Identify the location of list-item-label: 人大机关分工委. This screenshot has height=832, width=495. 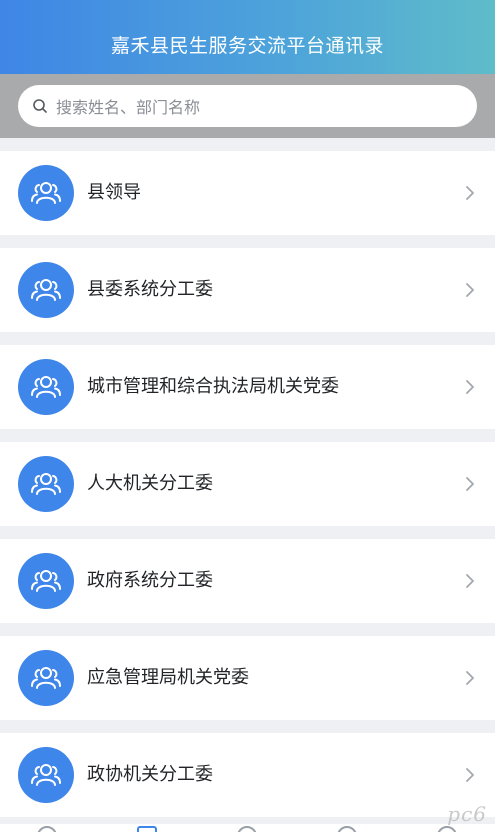
(150, 483).